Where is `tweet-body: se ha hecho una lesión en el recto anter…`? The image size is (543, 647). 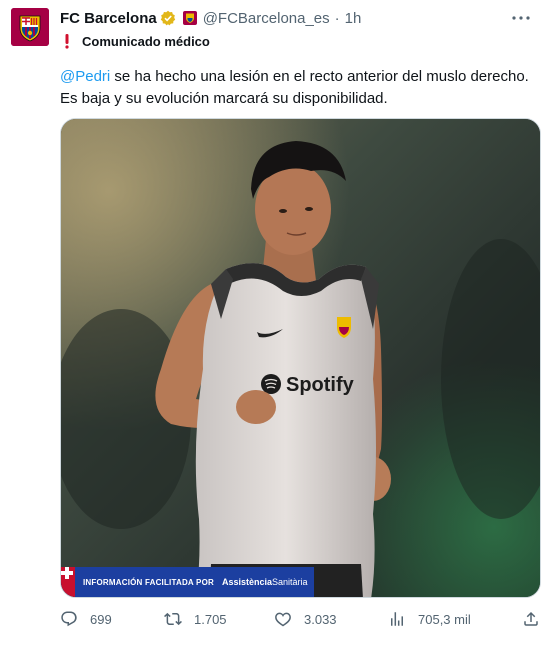
tweet-body: se ha hecho una lesión en el recto anter… is located at coordinates (294, 87).